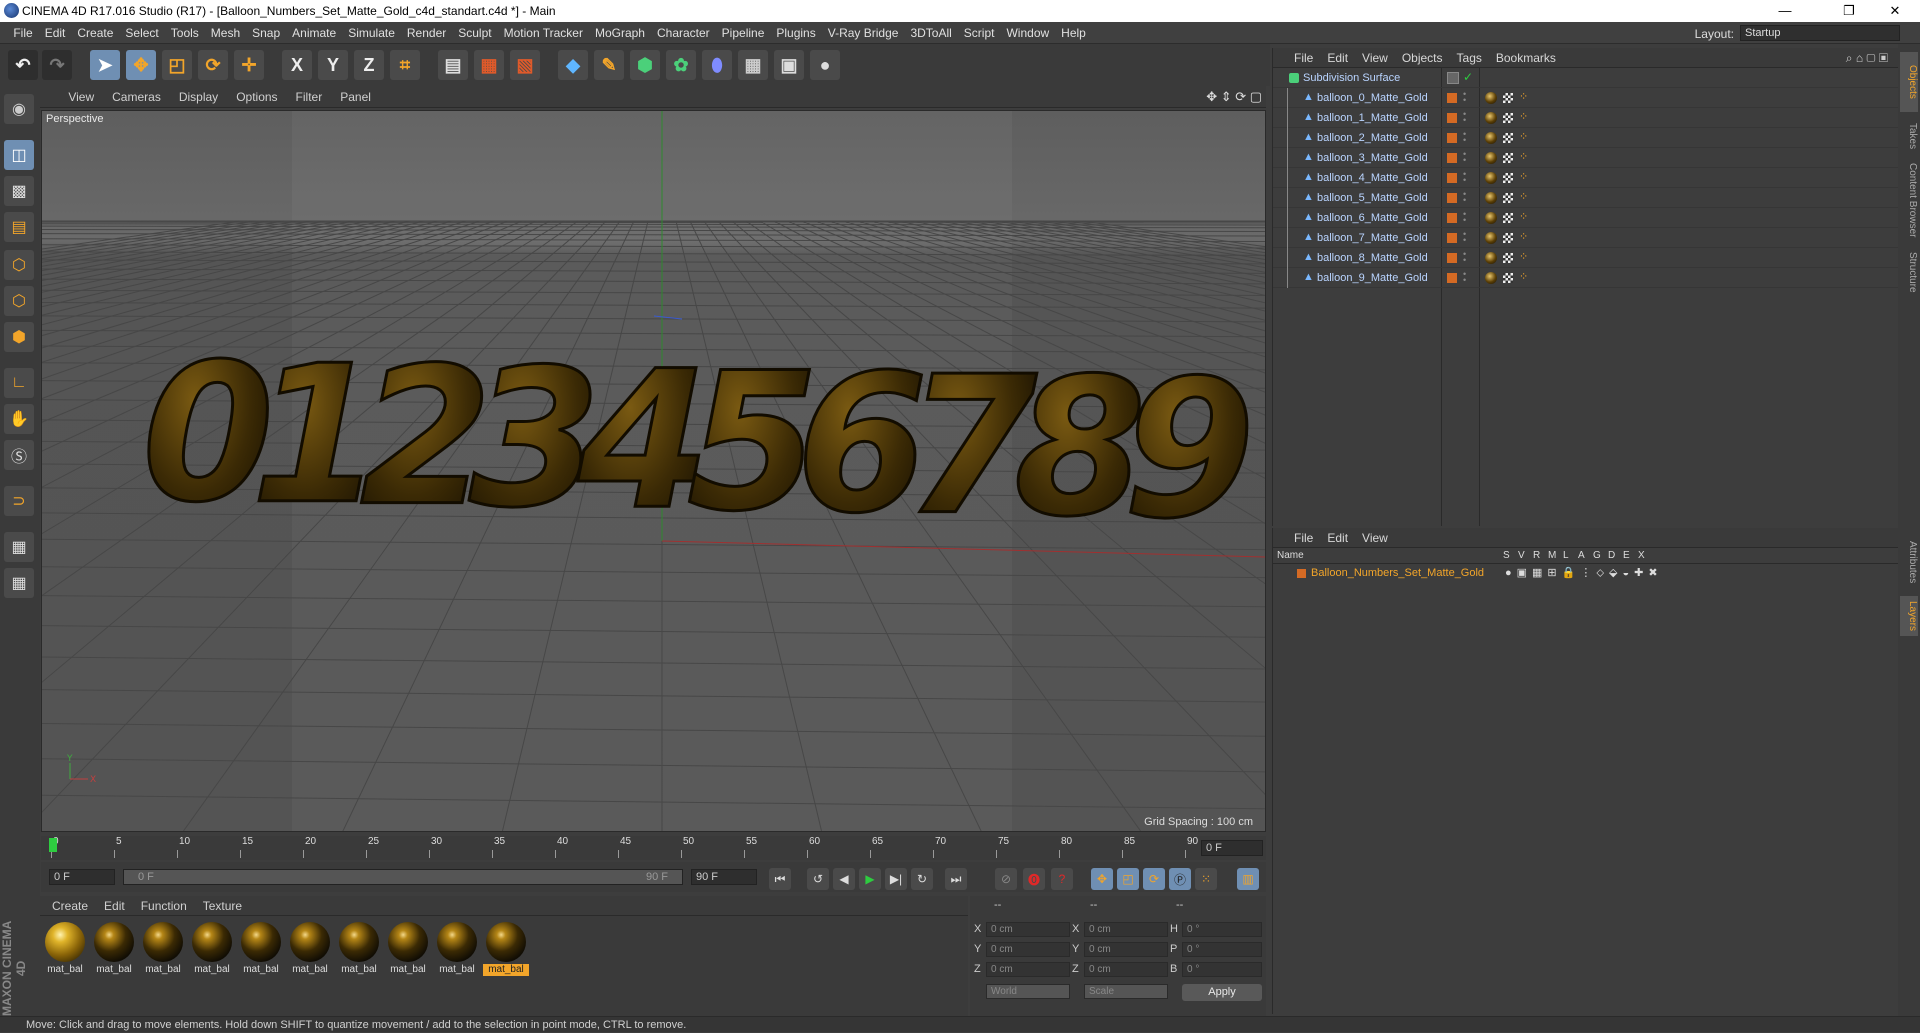 Image resolution: width=1920 pixels, height=1033 pixels. I want to click on menu-tools: Tools, so click(185, 33).